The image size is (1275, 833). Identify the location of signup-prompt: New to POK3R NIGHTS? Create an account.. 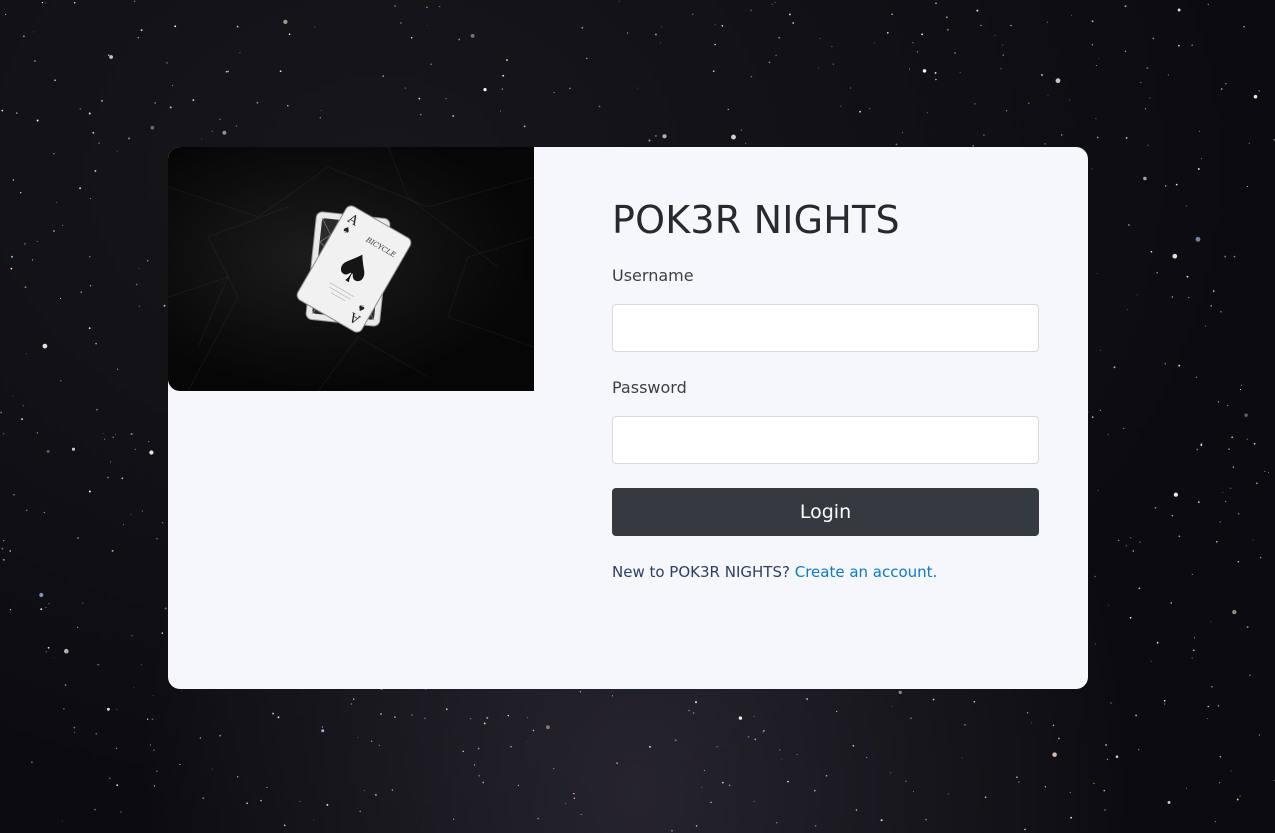
(774, 572).